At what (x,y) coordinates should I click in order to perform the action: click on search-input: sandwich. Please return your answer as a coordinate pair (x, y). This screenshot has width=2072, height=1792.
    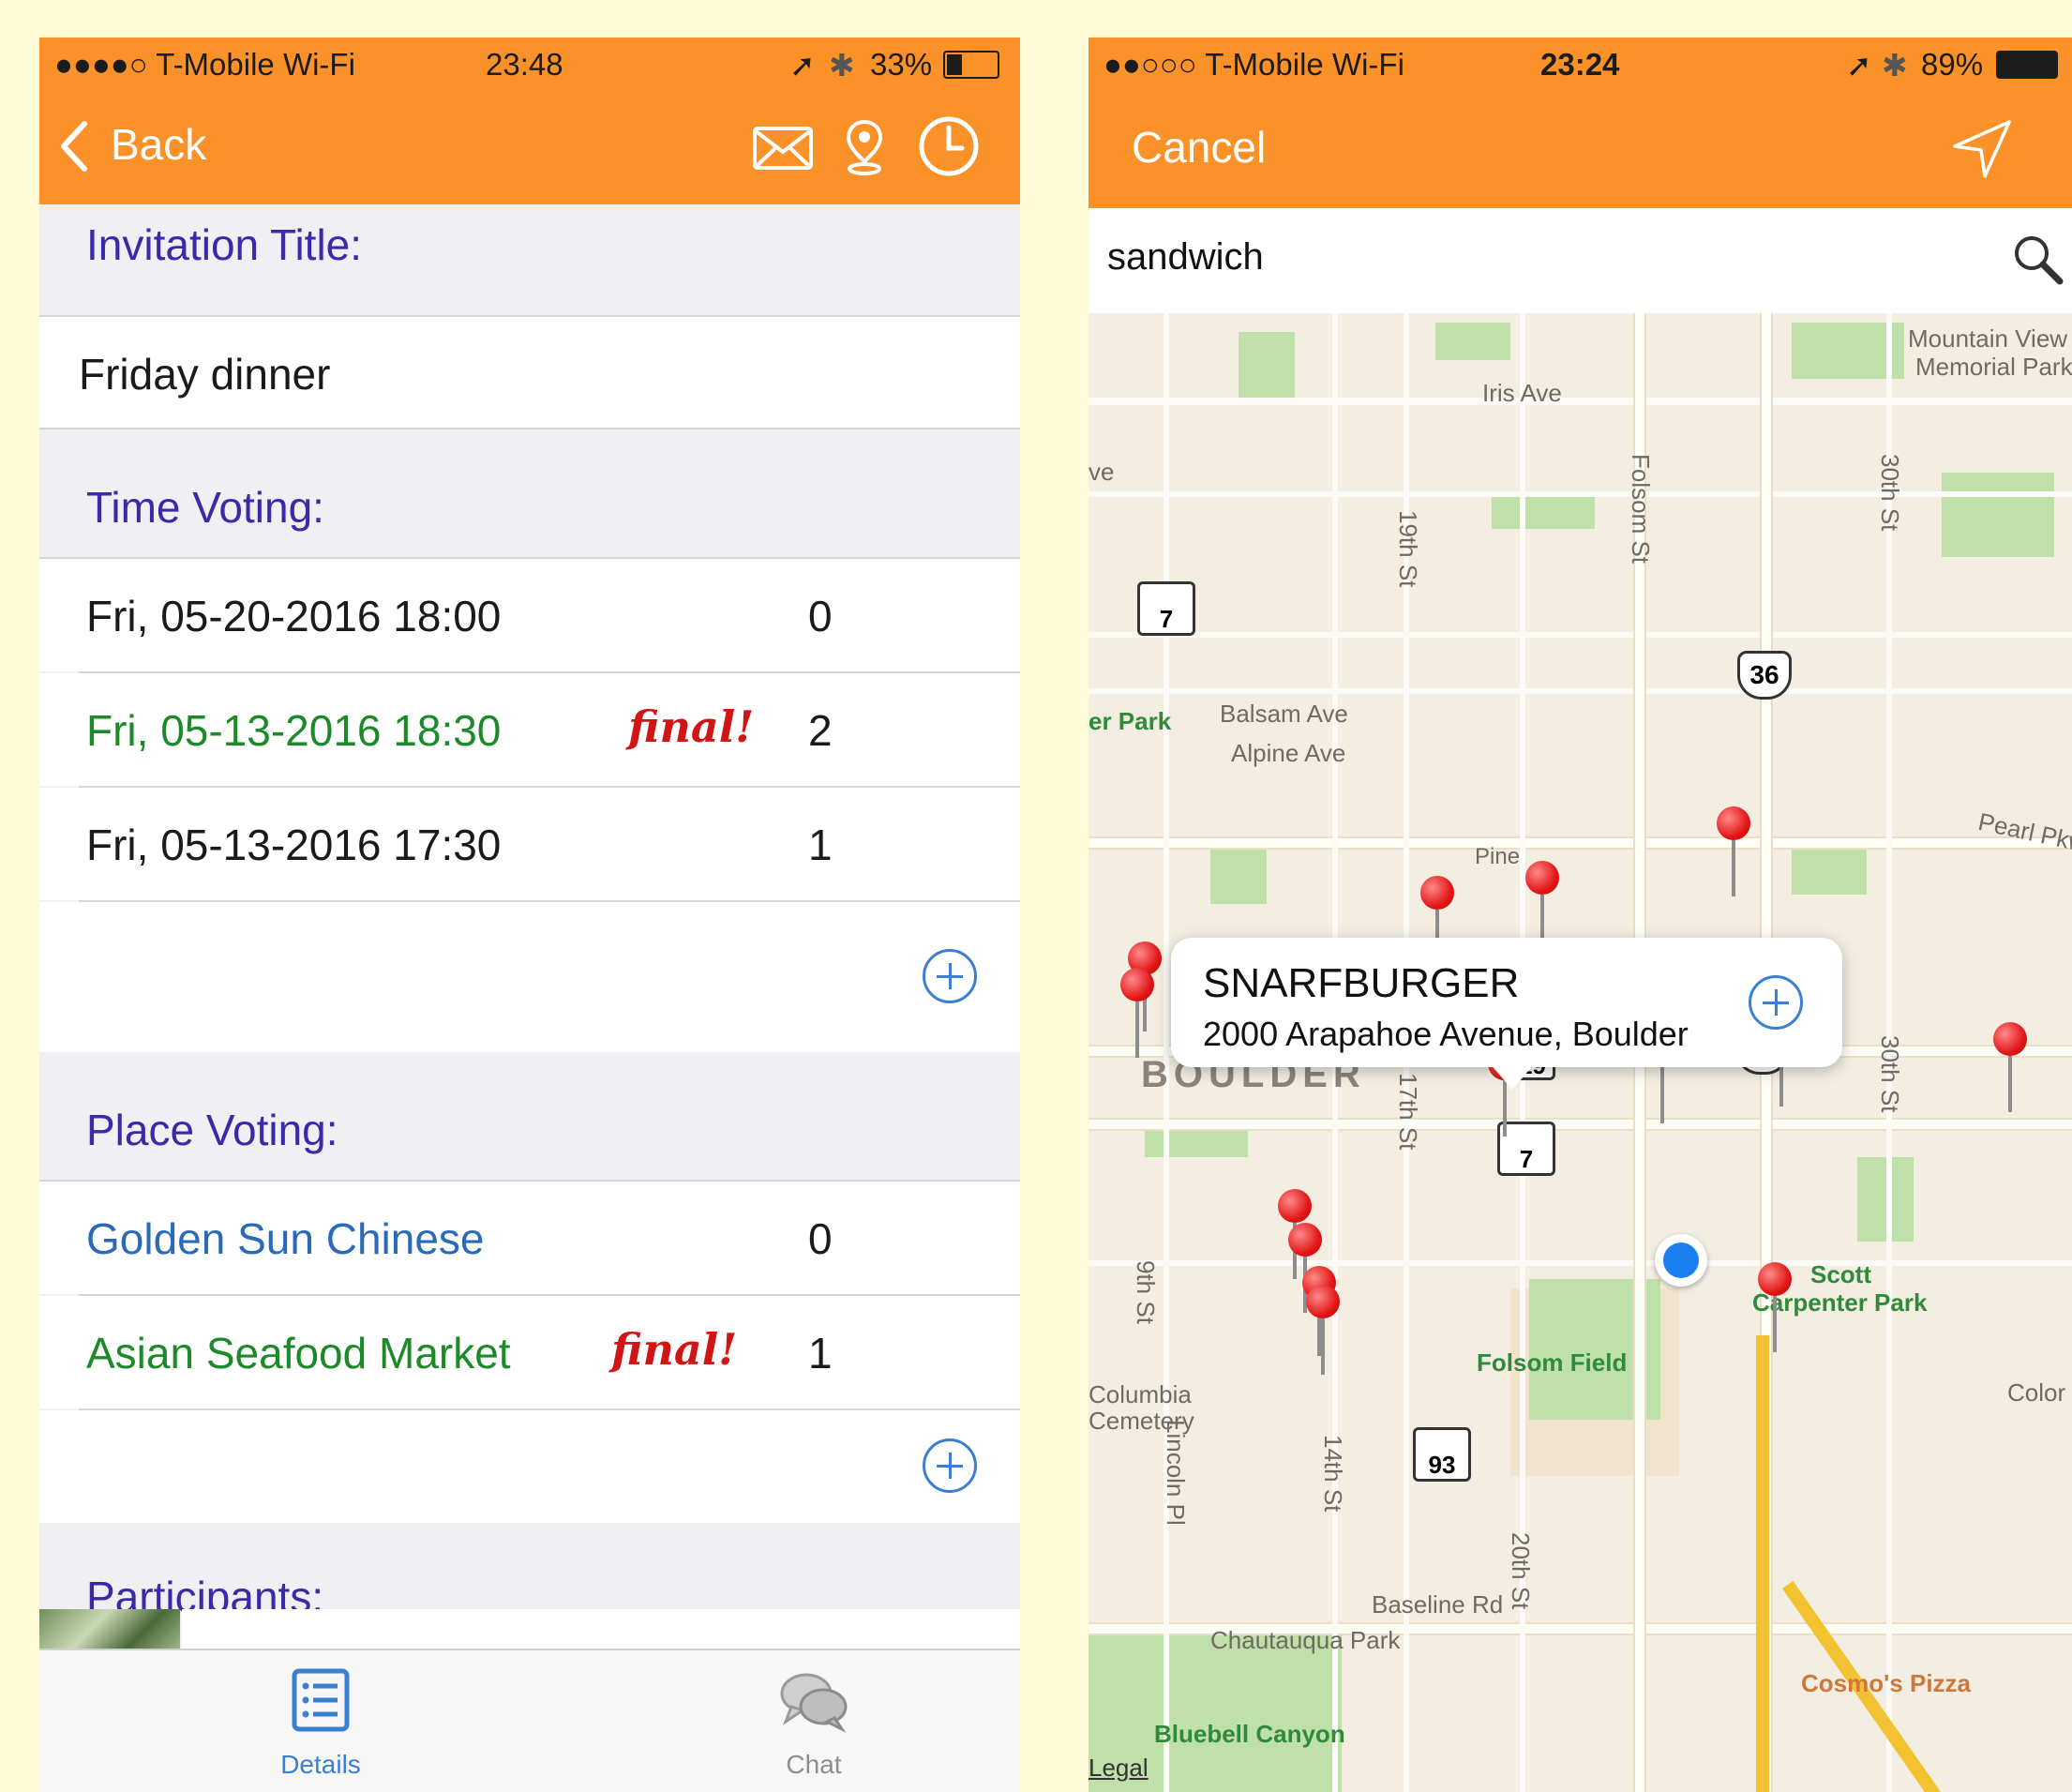
    Looking at the image, I should click on (1185, 257).